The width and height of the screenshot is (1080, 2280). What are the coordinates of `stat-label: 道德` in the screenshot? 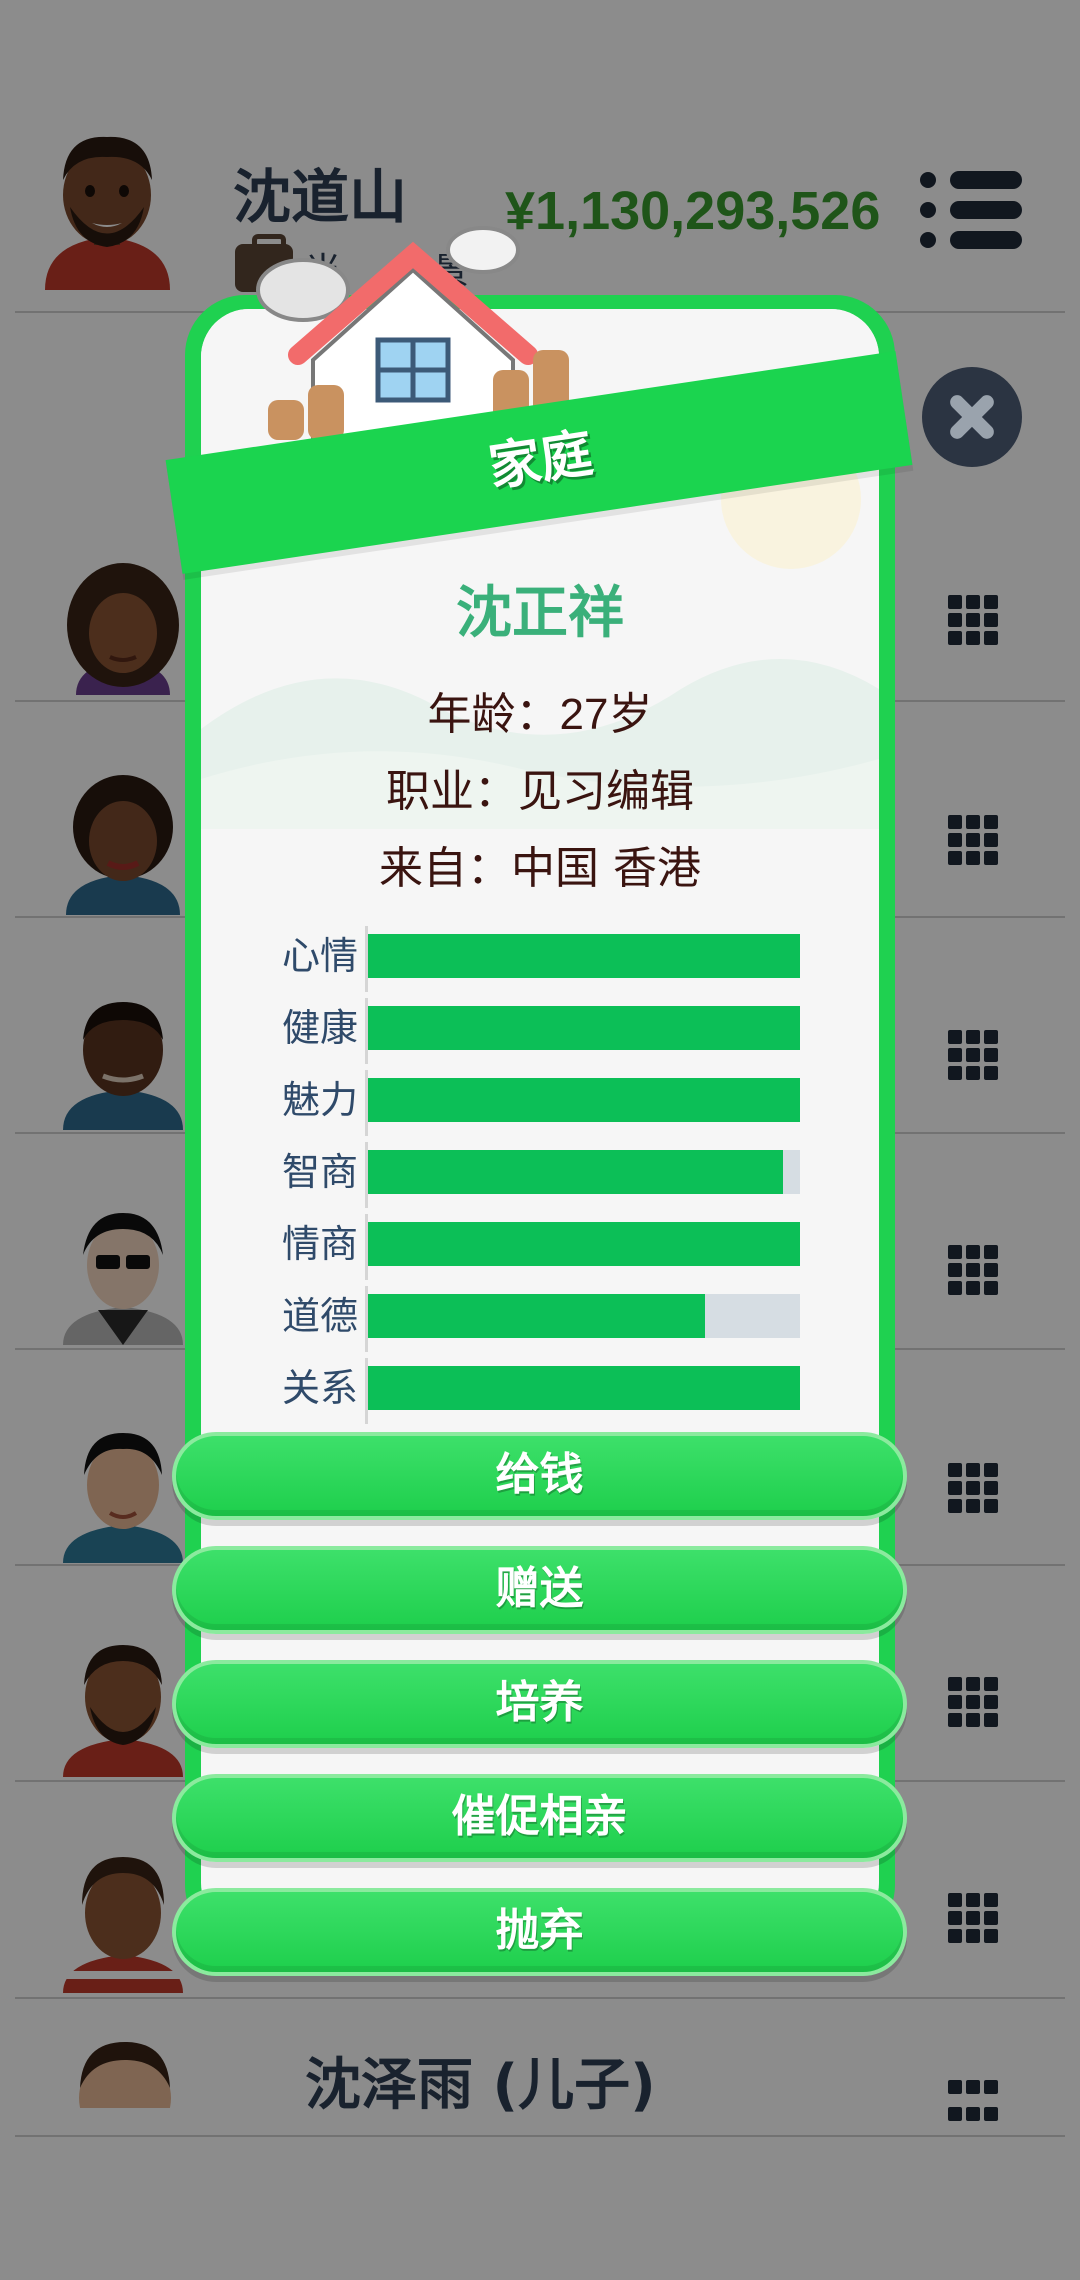 It's located at (319, 1316).